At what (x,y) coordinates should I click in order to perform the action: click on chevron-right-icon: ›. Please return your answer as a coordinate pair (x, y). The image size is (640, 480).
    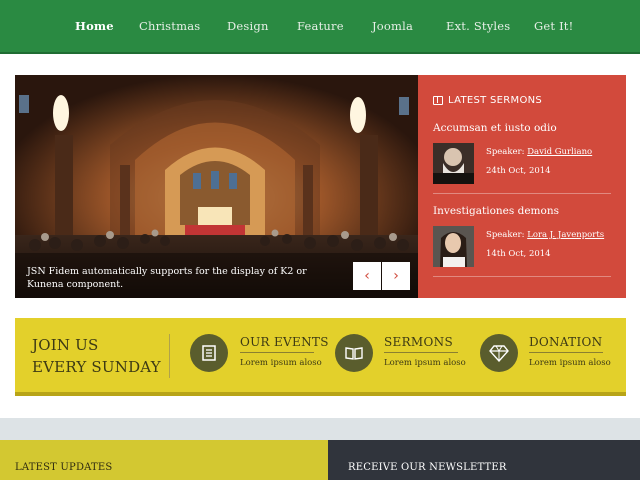
    Looking at the image, I should click on (396, 276).